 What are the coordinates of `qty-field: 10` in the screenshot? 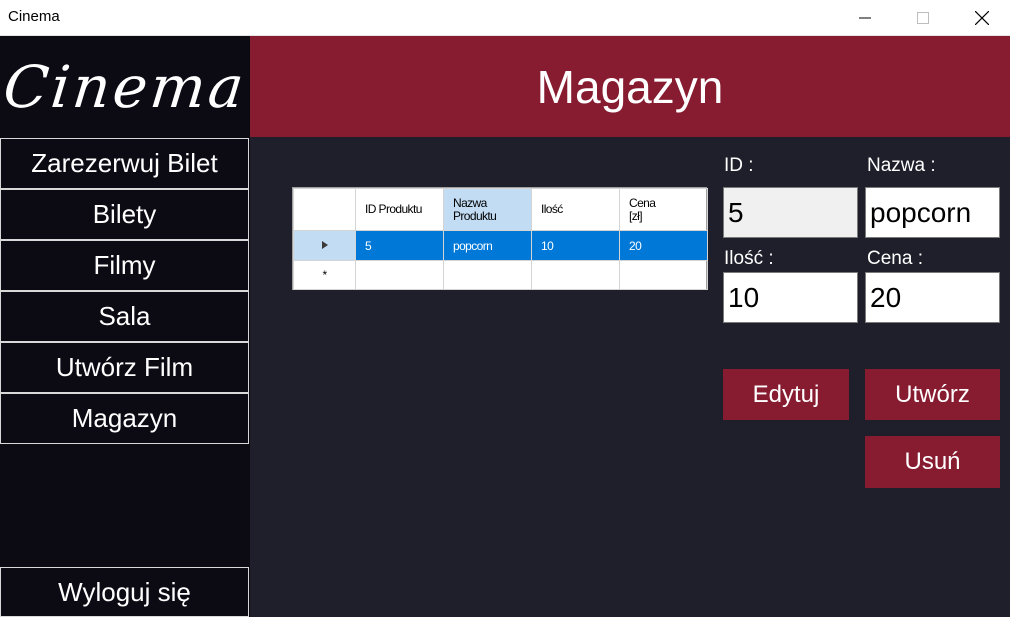 It's located at (790, 297).